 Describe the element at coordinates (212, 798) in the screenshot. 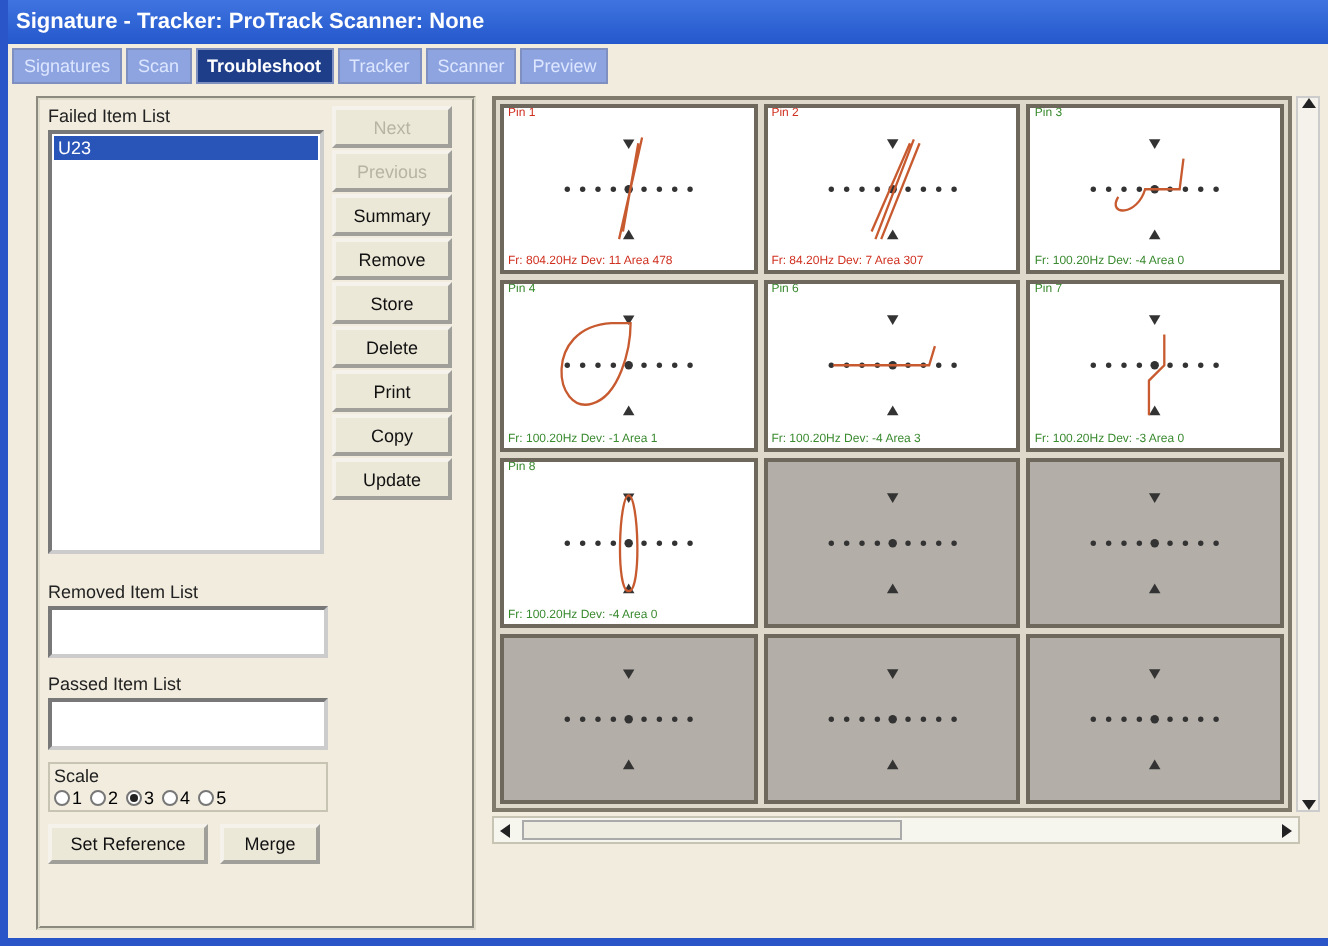

I see `scale-radio: 5` at that location.